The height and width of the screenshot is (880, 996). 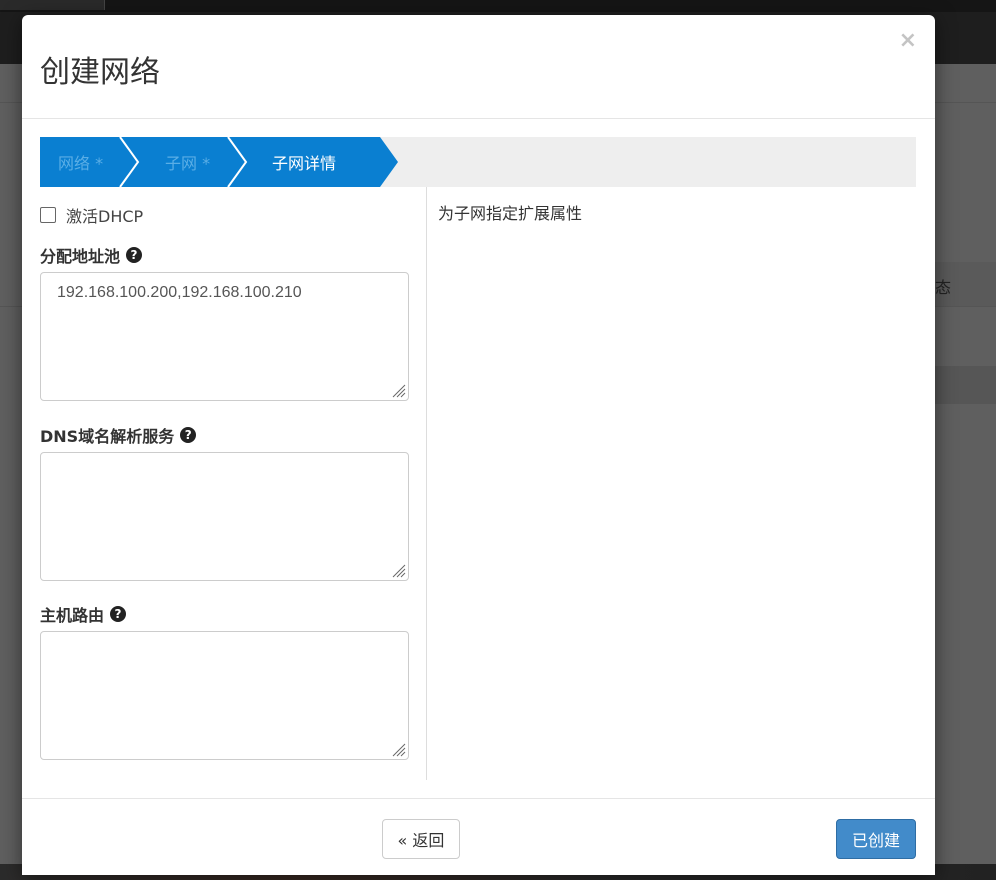 I want to click on dhcp-toggle: 激活DHCP, so click(x=91, y=215).